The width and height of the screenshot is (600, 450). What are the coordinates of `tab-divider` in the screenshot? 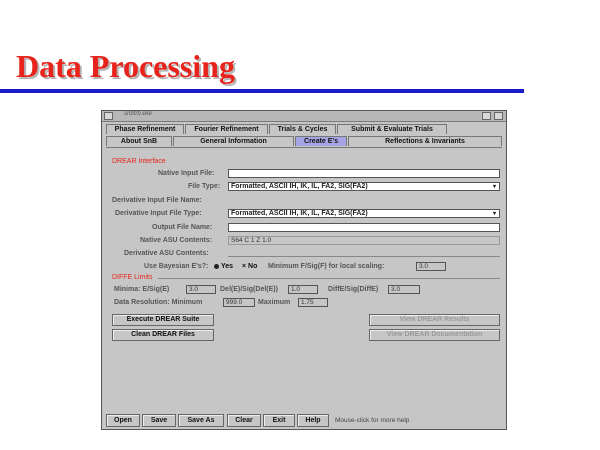 It's located at (304, 147).